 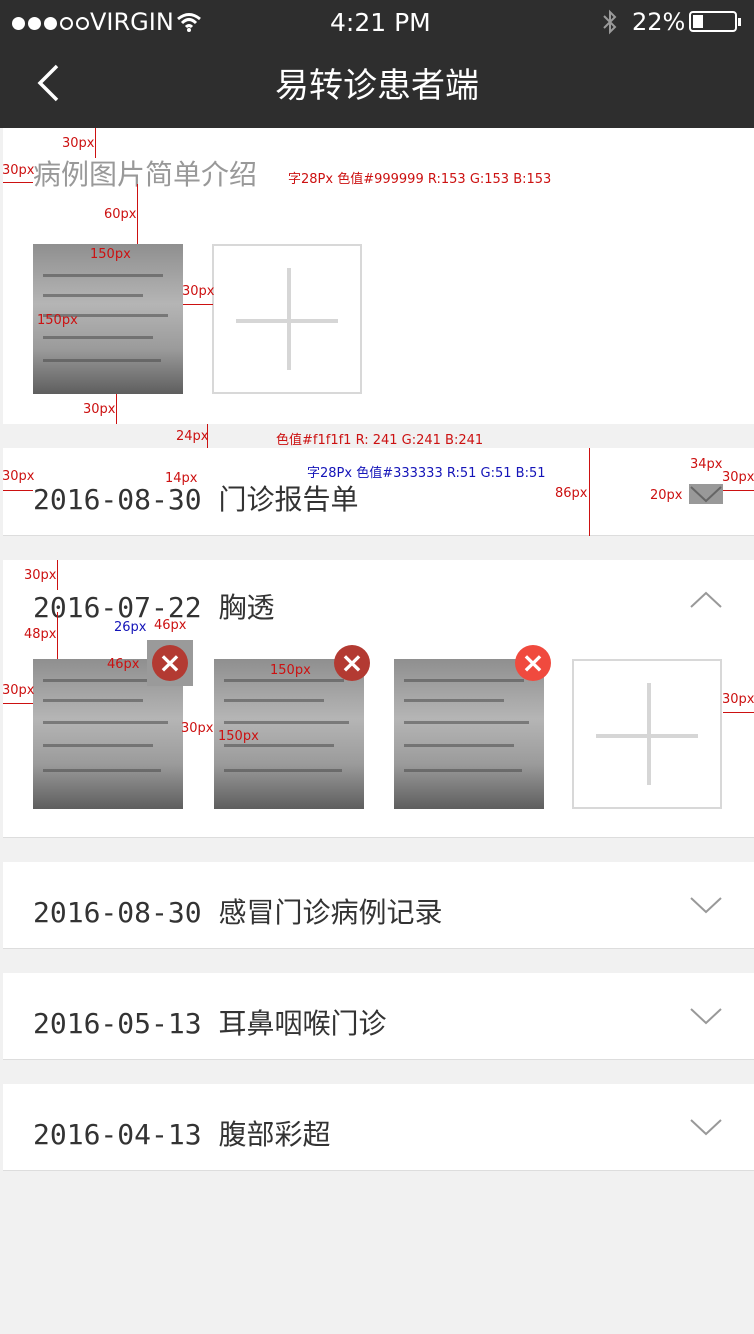 I want to click on battery-percent: 22%, so click(x=659, y=22).